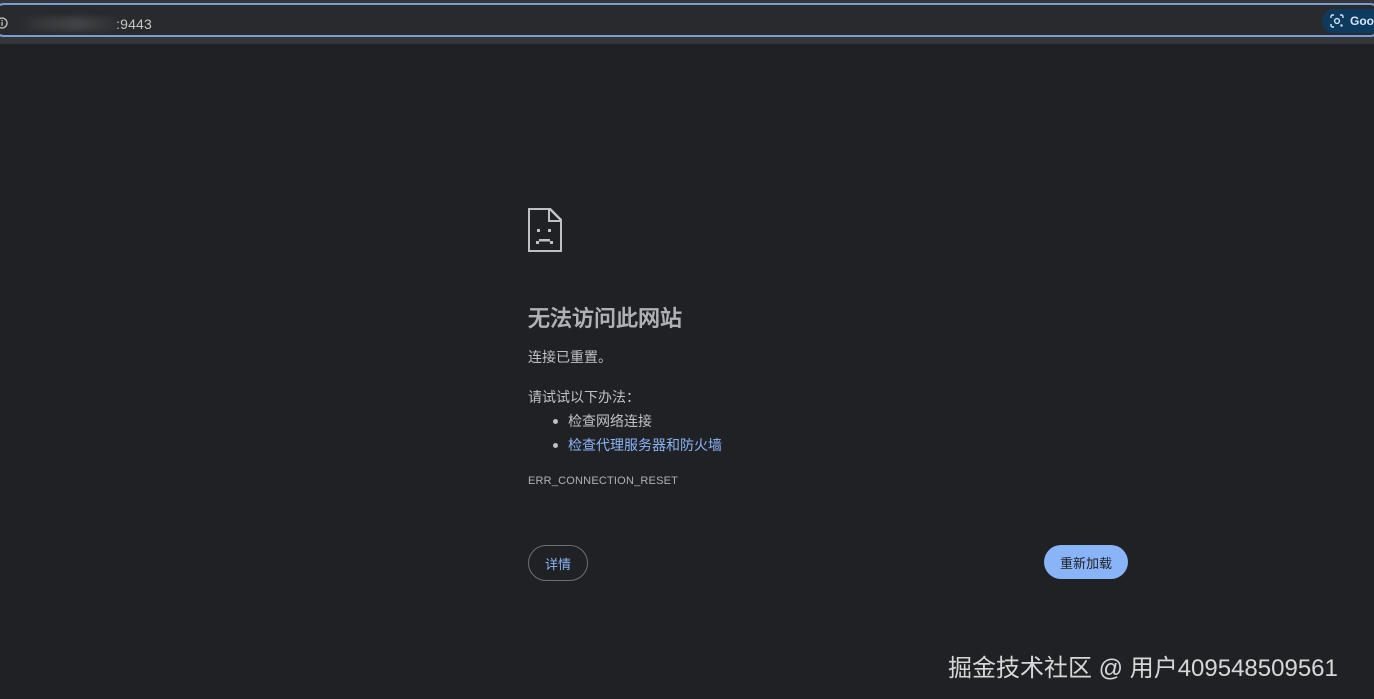 Image resolution: width=1374 pixels, height=699 pixels. Describe the element at coordinates (545, 230) in the screenshot. I see `sad-page-icon` at that location.